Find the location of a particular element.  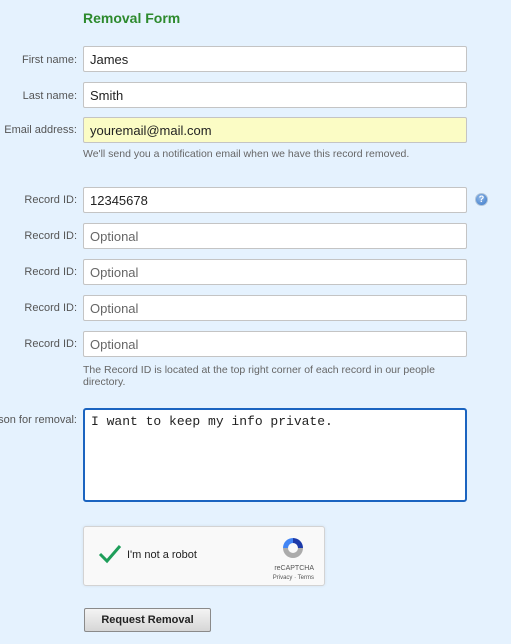

recaptcha-brand: reCAPTCHA is located at coordinates (294, 568).